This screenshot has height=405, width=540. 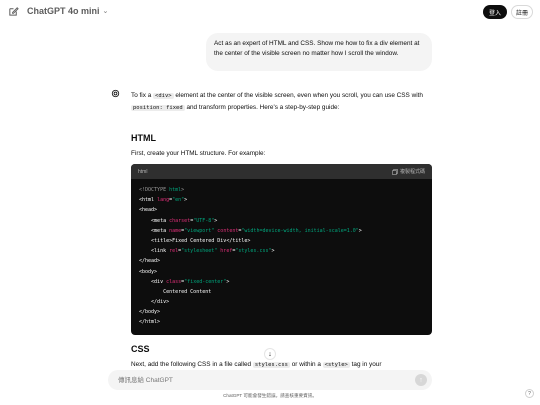 I want to click on code-token: class, so click(x=174, y=281).